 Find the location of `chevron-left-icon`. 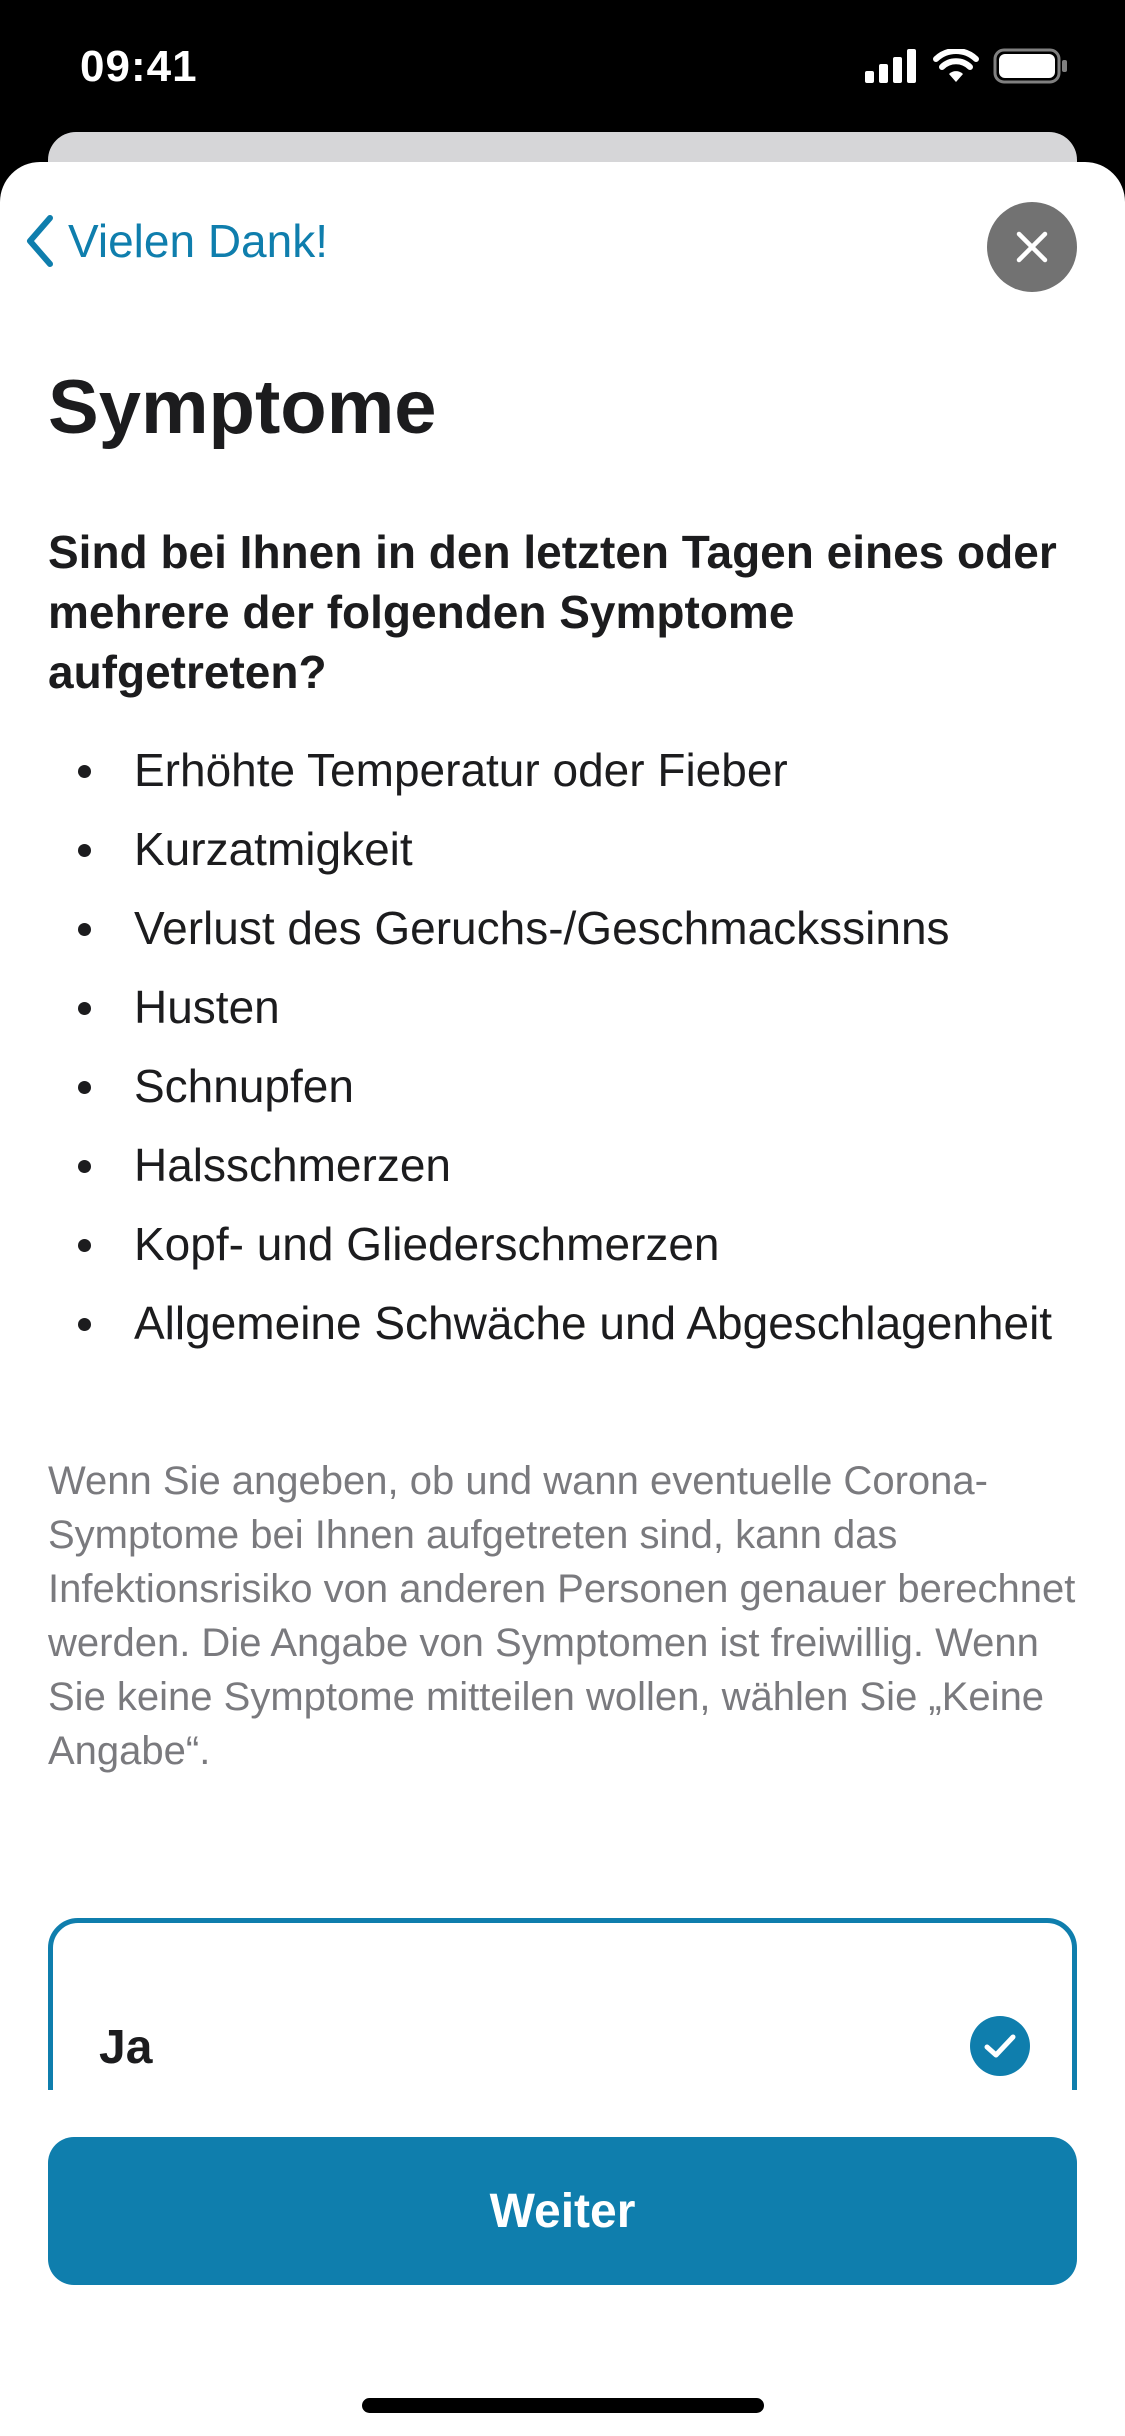

chevron-left-icon is located at coordinates (40, 241).